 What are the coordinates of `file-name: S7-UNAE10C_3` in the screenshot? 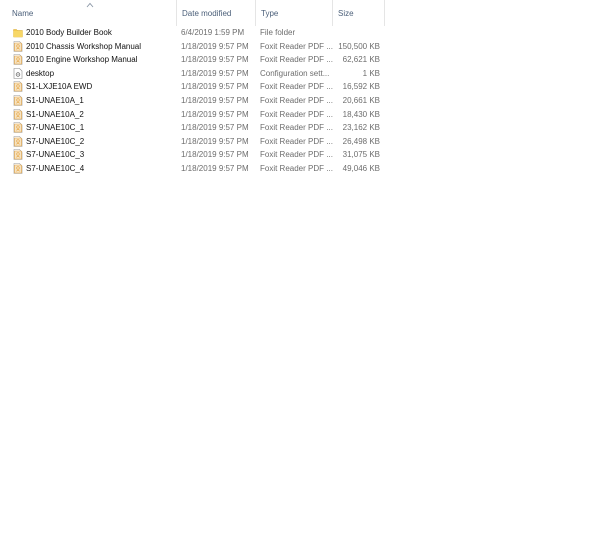 It's located at (55, 155).